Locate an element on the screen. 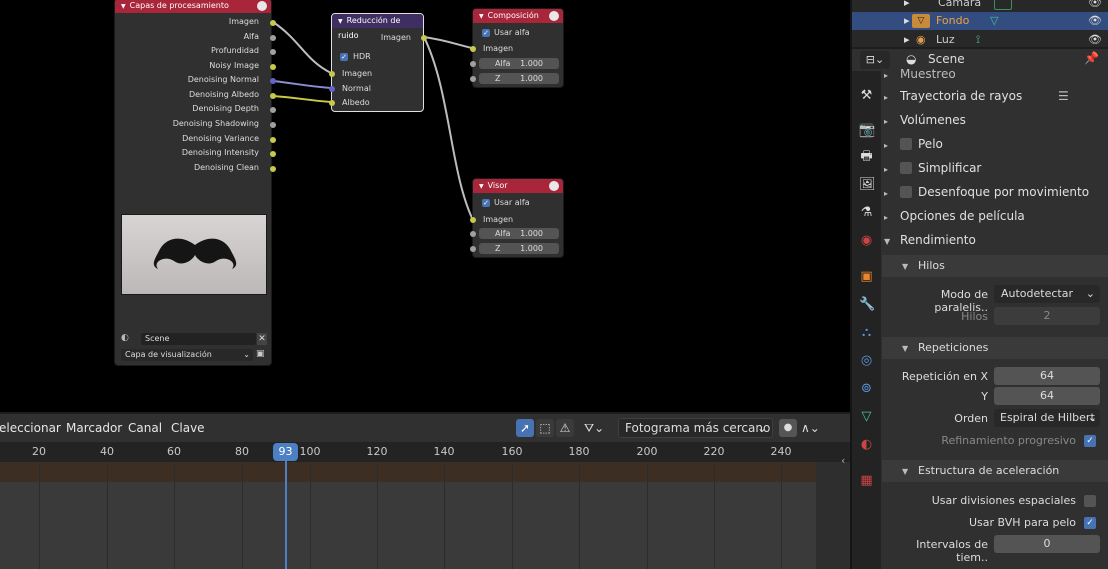  outliner-row: ▸ ◉ Luz ⟟ 👁 is located at coordinates (980, 40).